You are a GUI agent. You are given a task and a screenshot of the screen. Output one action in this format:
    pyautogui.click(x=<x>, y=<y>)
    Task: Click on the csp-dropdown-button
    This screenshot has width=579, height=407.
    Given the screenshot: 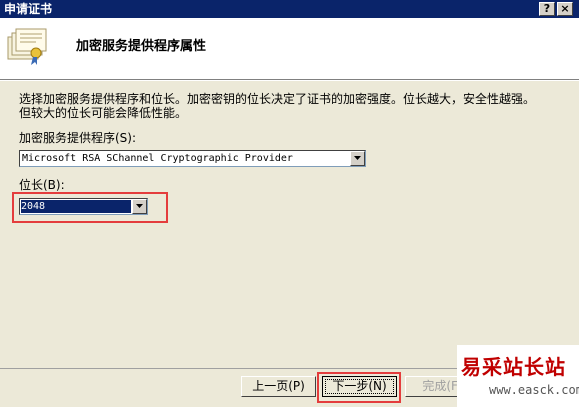 What is the action you would take?
    pyautogui.click(x=357, y=158)
    